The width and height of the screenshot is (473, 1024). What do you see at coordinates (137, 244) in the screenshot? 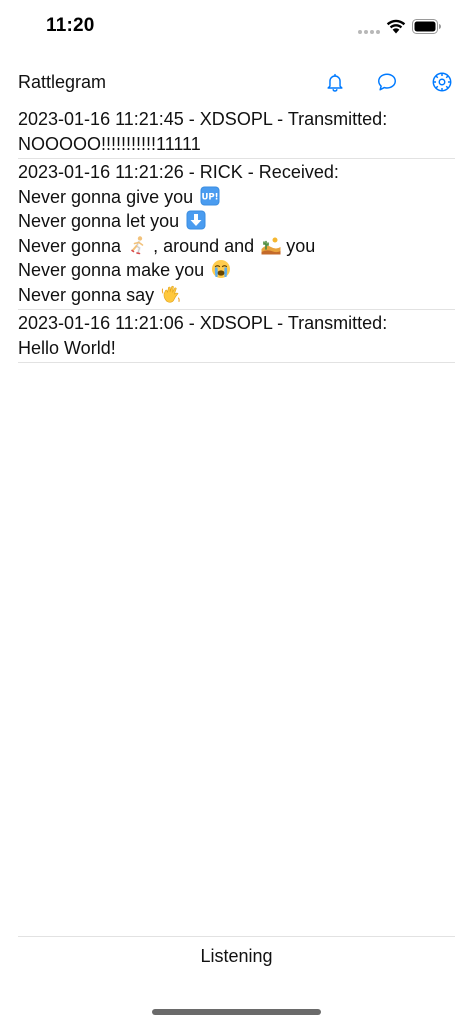
I see `running-person-emoji` at bounding box center [137, 244].